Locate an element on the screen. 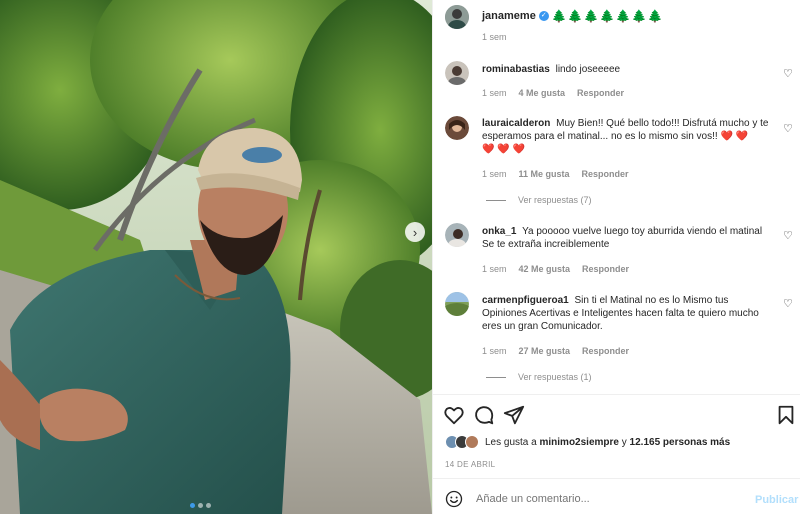 The image size is (800, 514). comment-input is located at coordinates (606, 499).